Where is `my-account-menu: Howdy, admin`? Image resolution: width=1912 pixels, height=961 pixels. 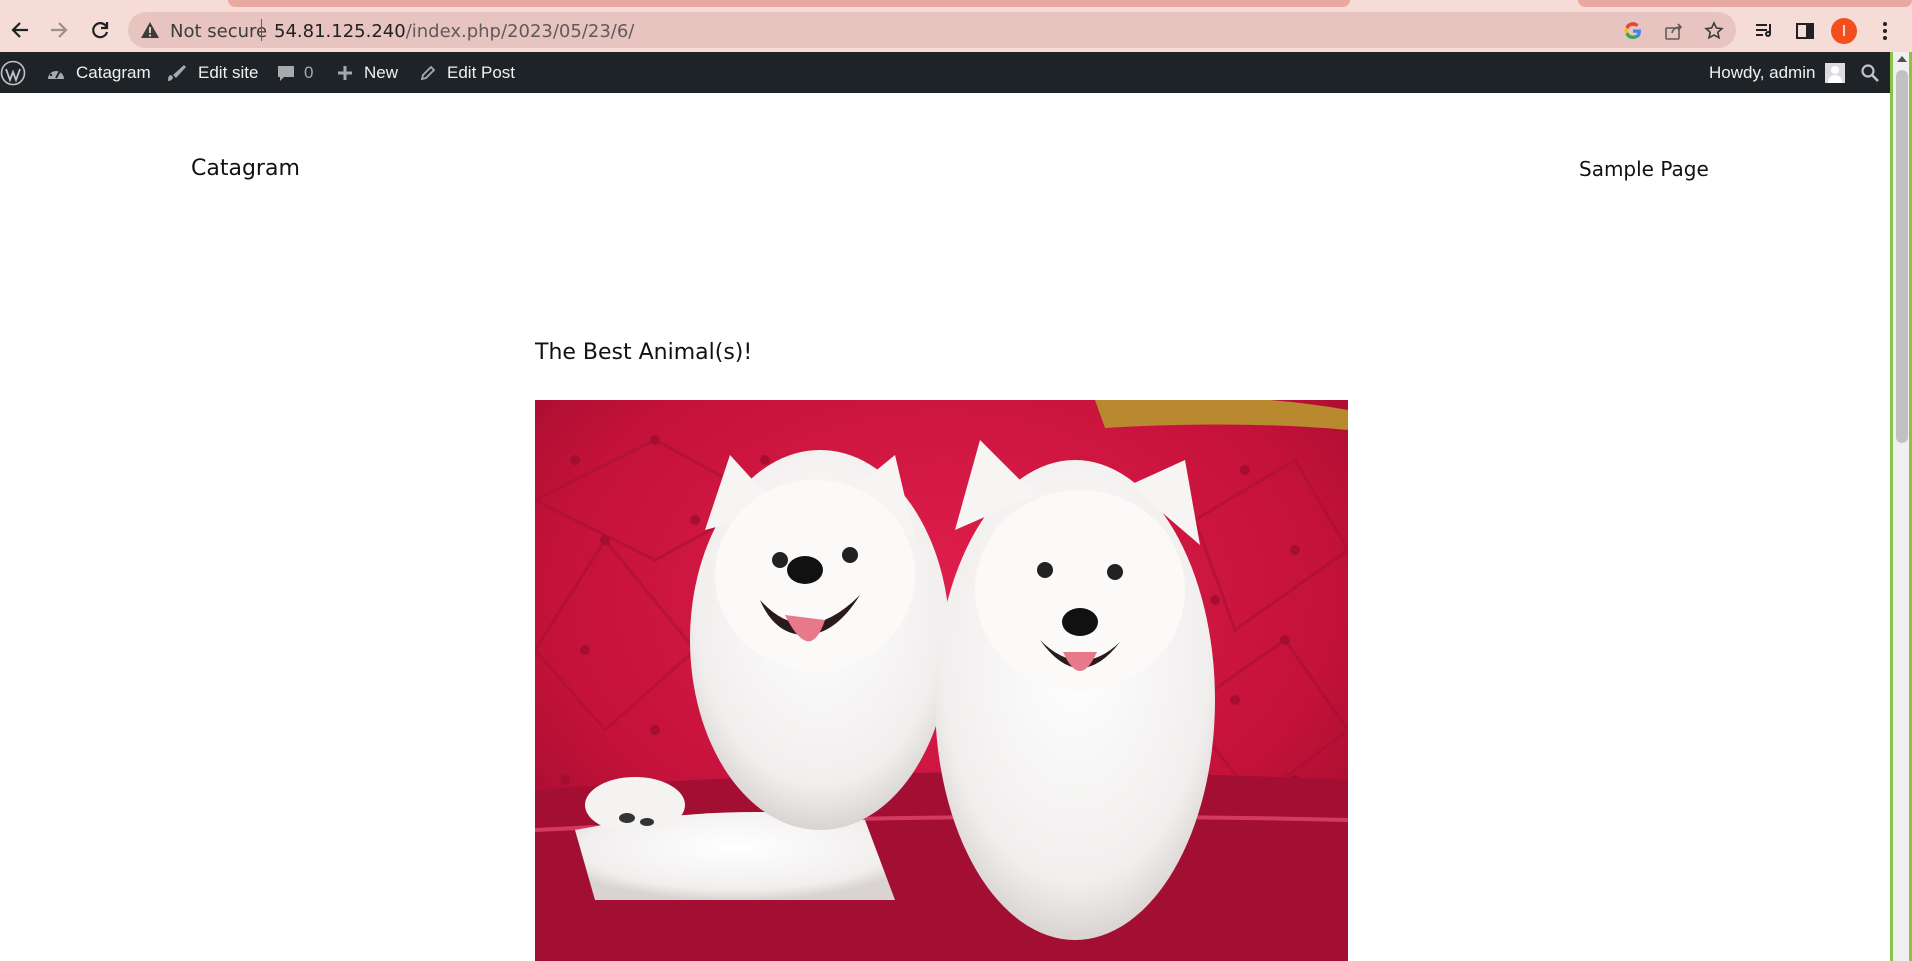 my-account-menu: Howdy, admin is located at coordinates (1777, 72).